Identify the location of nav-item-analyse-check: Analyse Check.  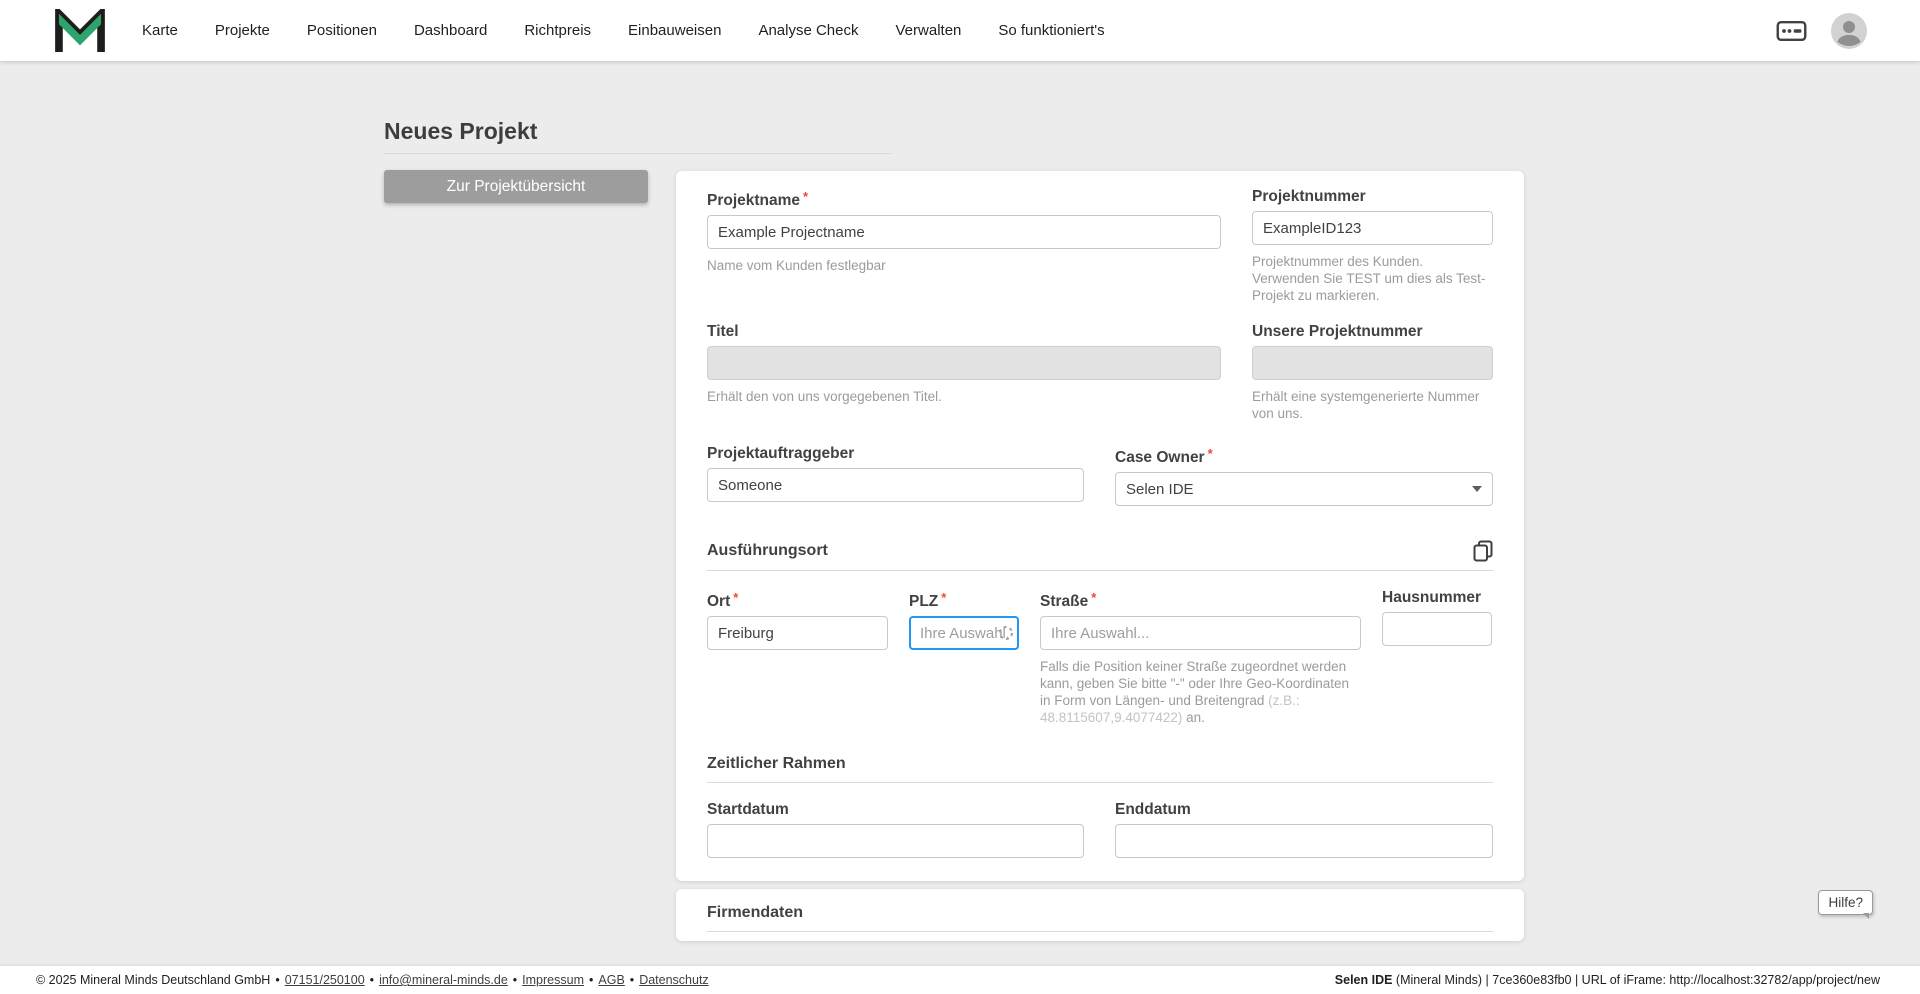
(808, 30).